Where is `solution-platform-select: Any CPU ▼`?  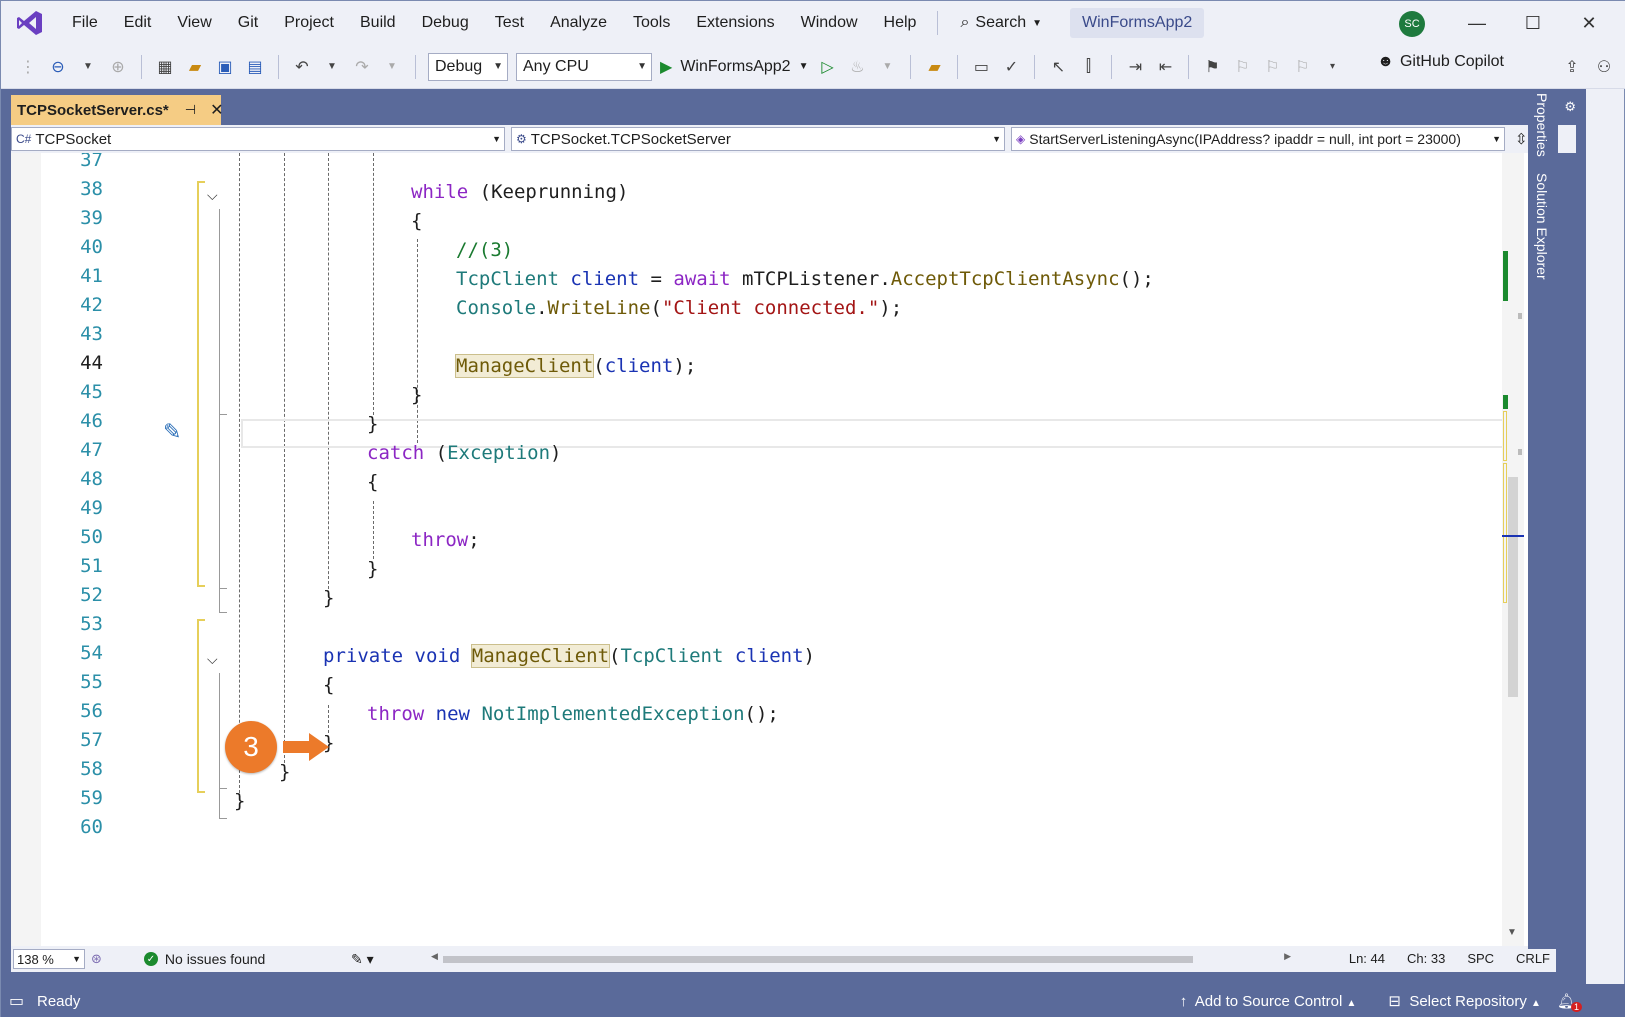 solution-platform-select: Any CPU ▼ is located at coordinates (584, 66).